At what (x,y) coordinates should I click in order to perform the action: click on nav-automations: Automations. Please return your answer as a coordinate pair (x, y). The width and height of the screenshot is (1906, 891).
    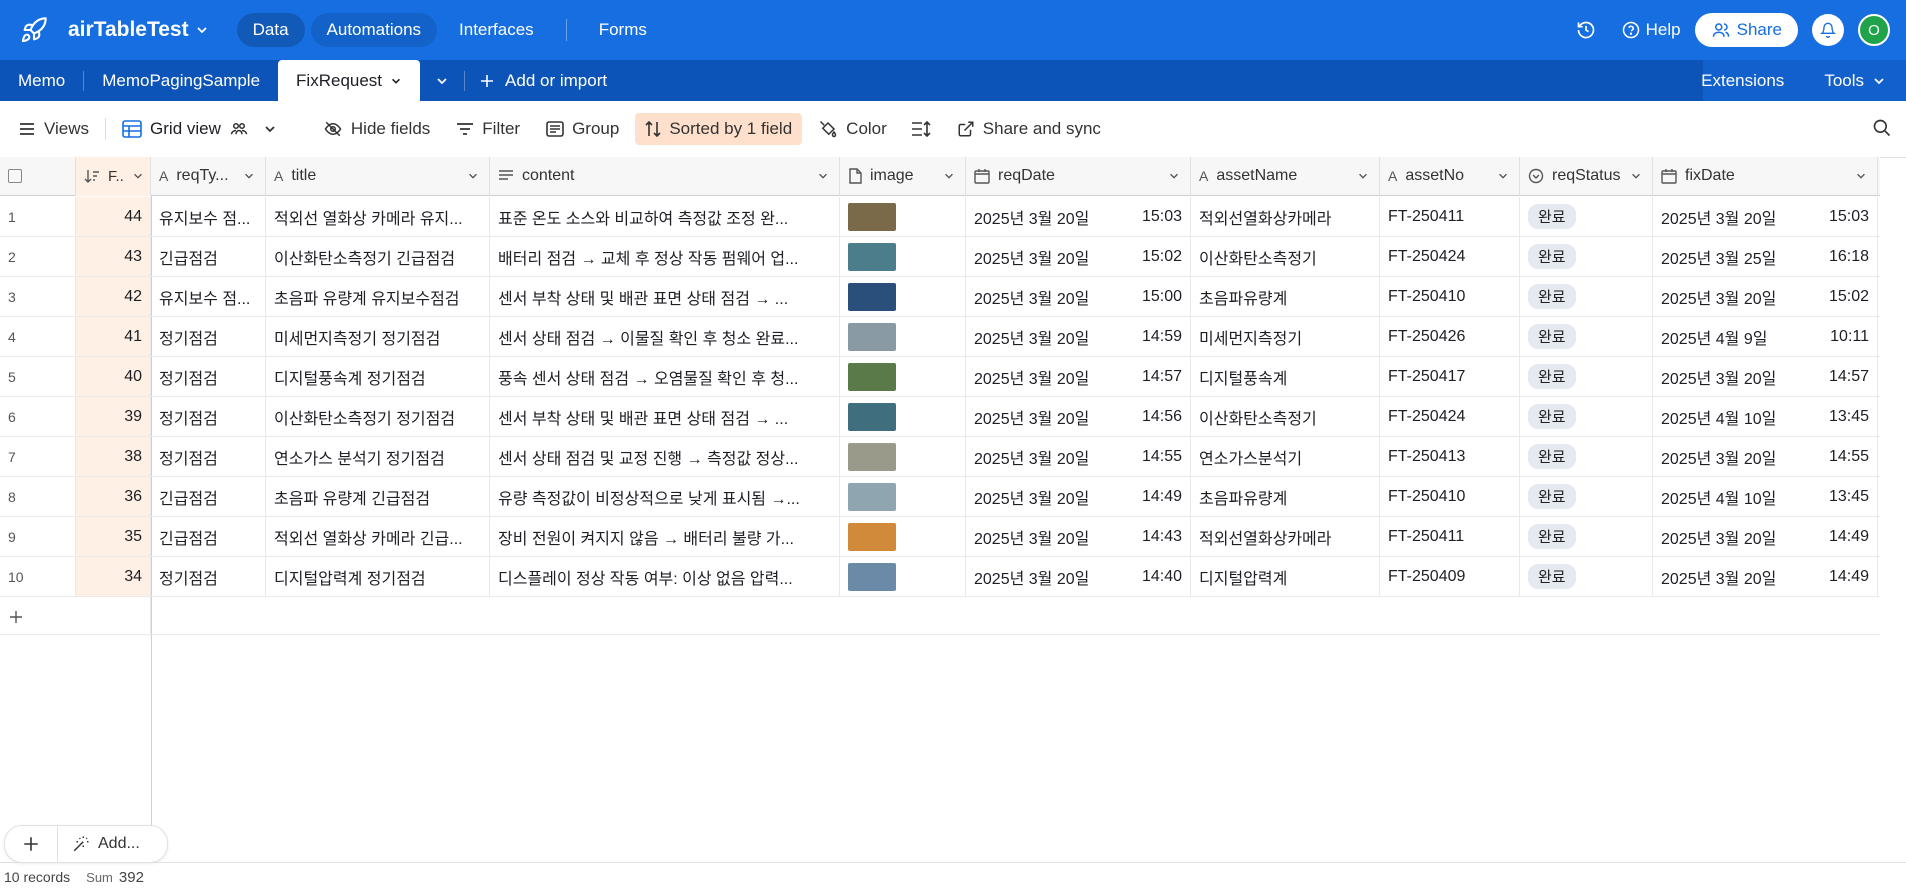
    Looking at the image, I should click on (374, 30).